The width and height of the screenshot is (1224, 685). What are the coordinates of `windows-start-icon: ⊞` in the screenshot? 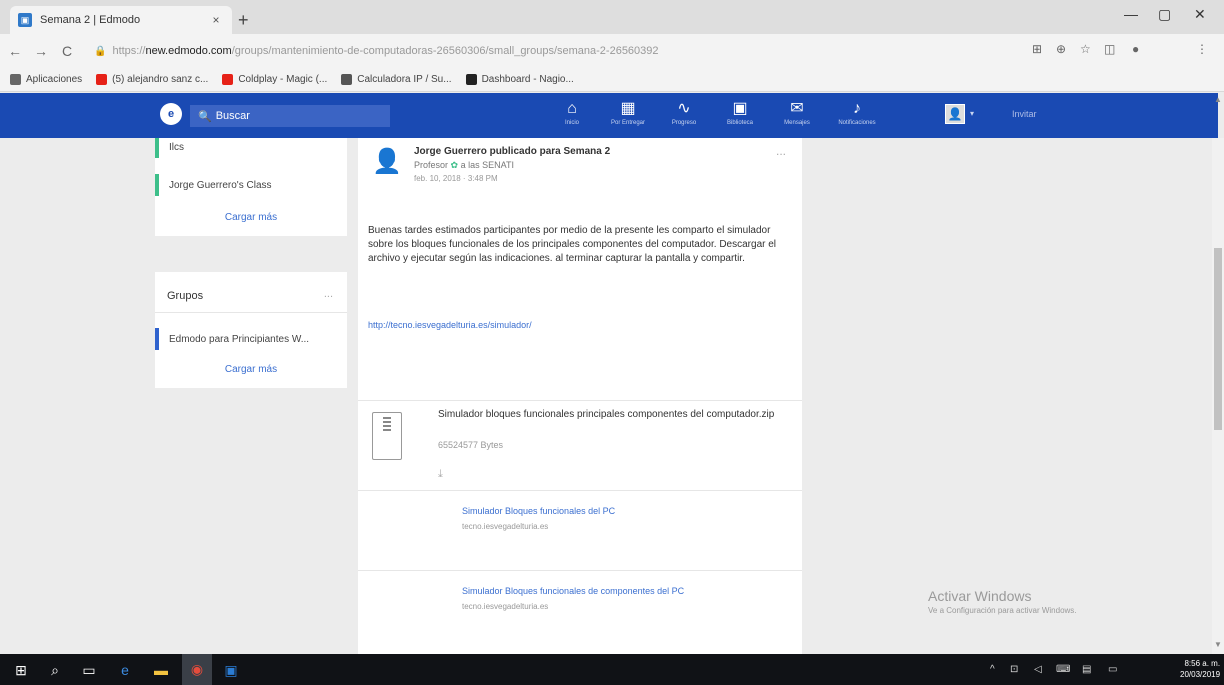 It's located at (21, 670).